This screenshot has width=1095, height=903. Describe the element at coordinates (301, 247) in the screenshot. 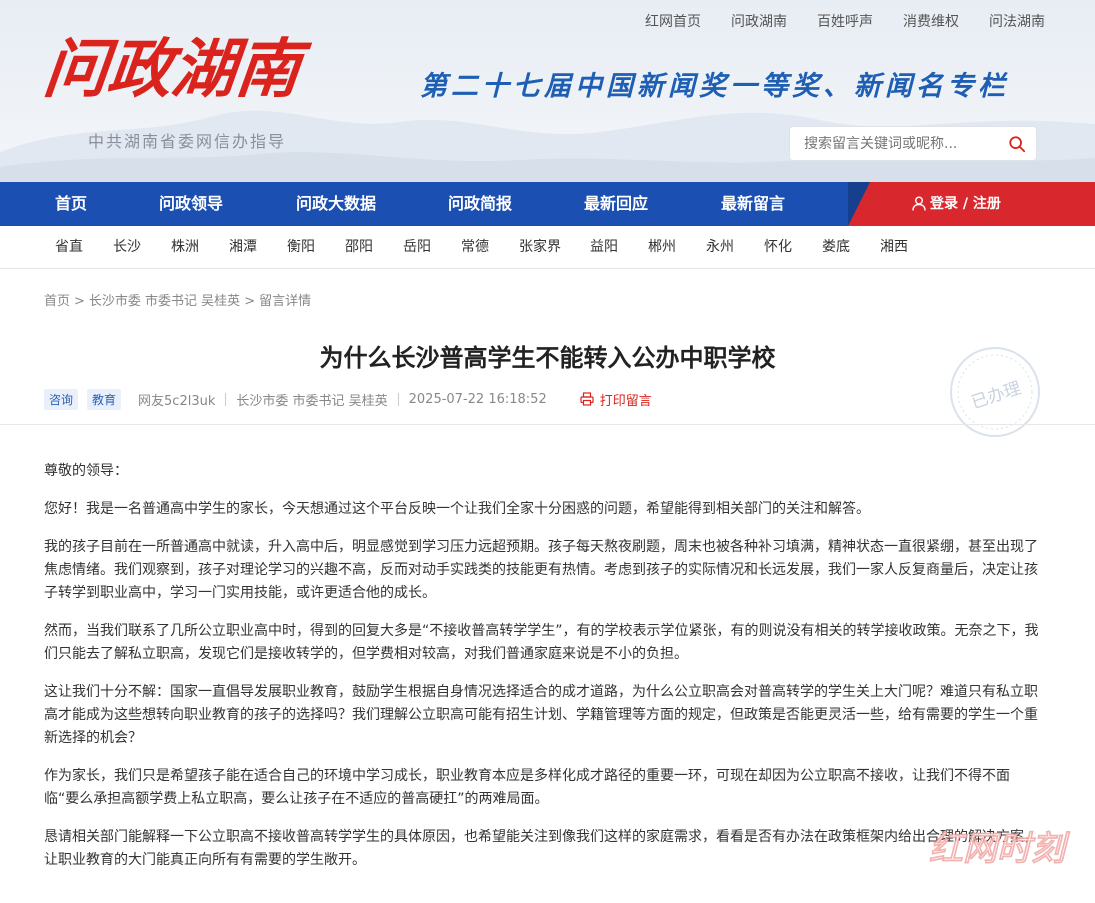

I see `region-item: 衡阳` at that location.